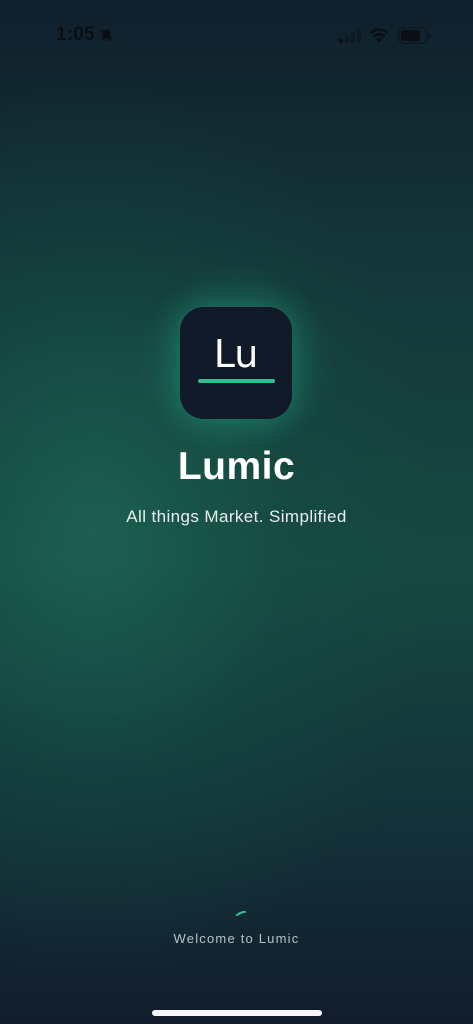  What do you see at coordinates (379, 35) in the screenshot?
I see `wifi-icon` at bounding box center [379, 35].